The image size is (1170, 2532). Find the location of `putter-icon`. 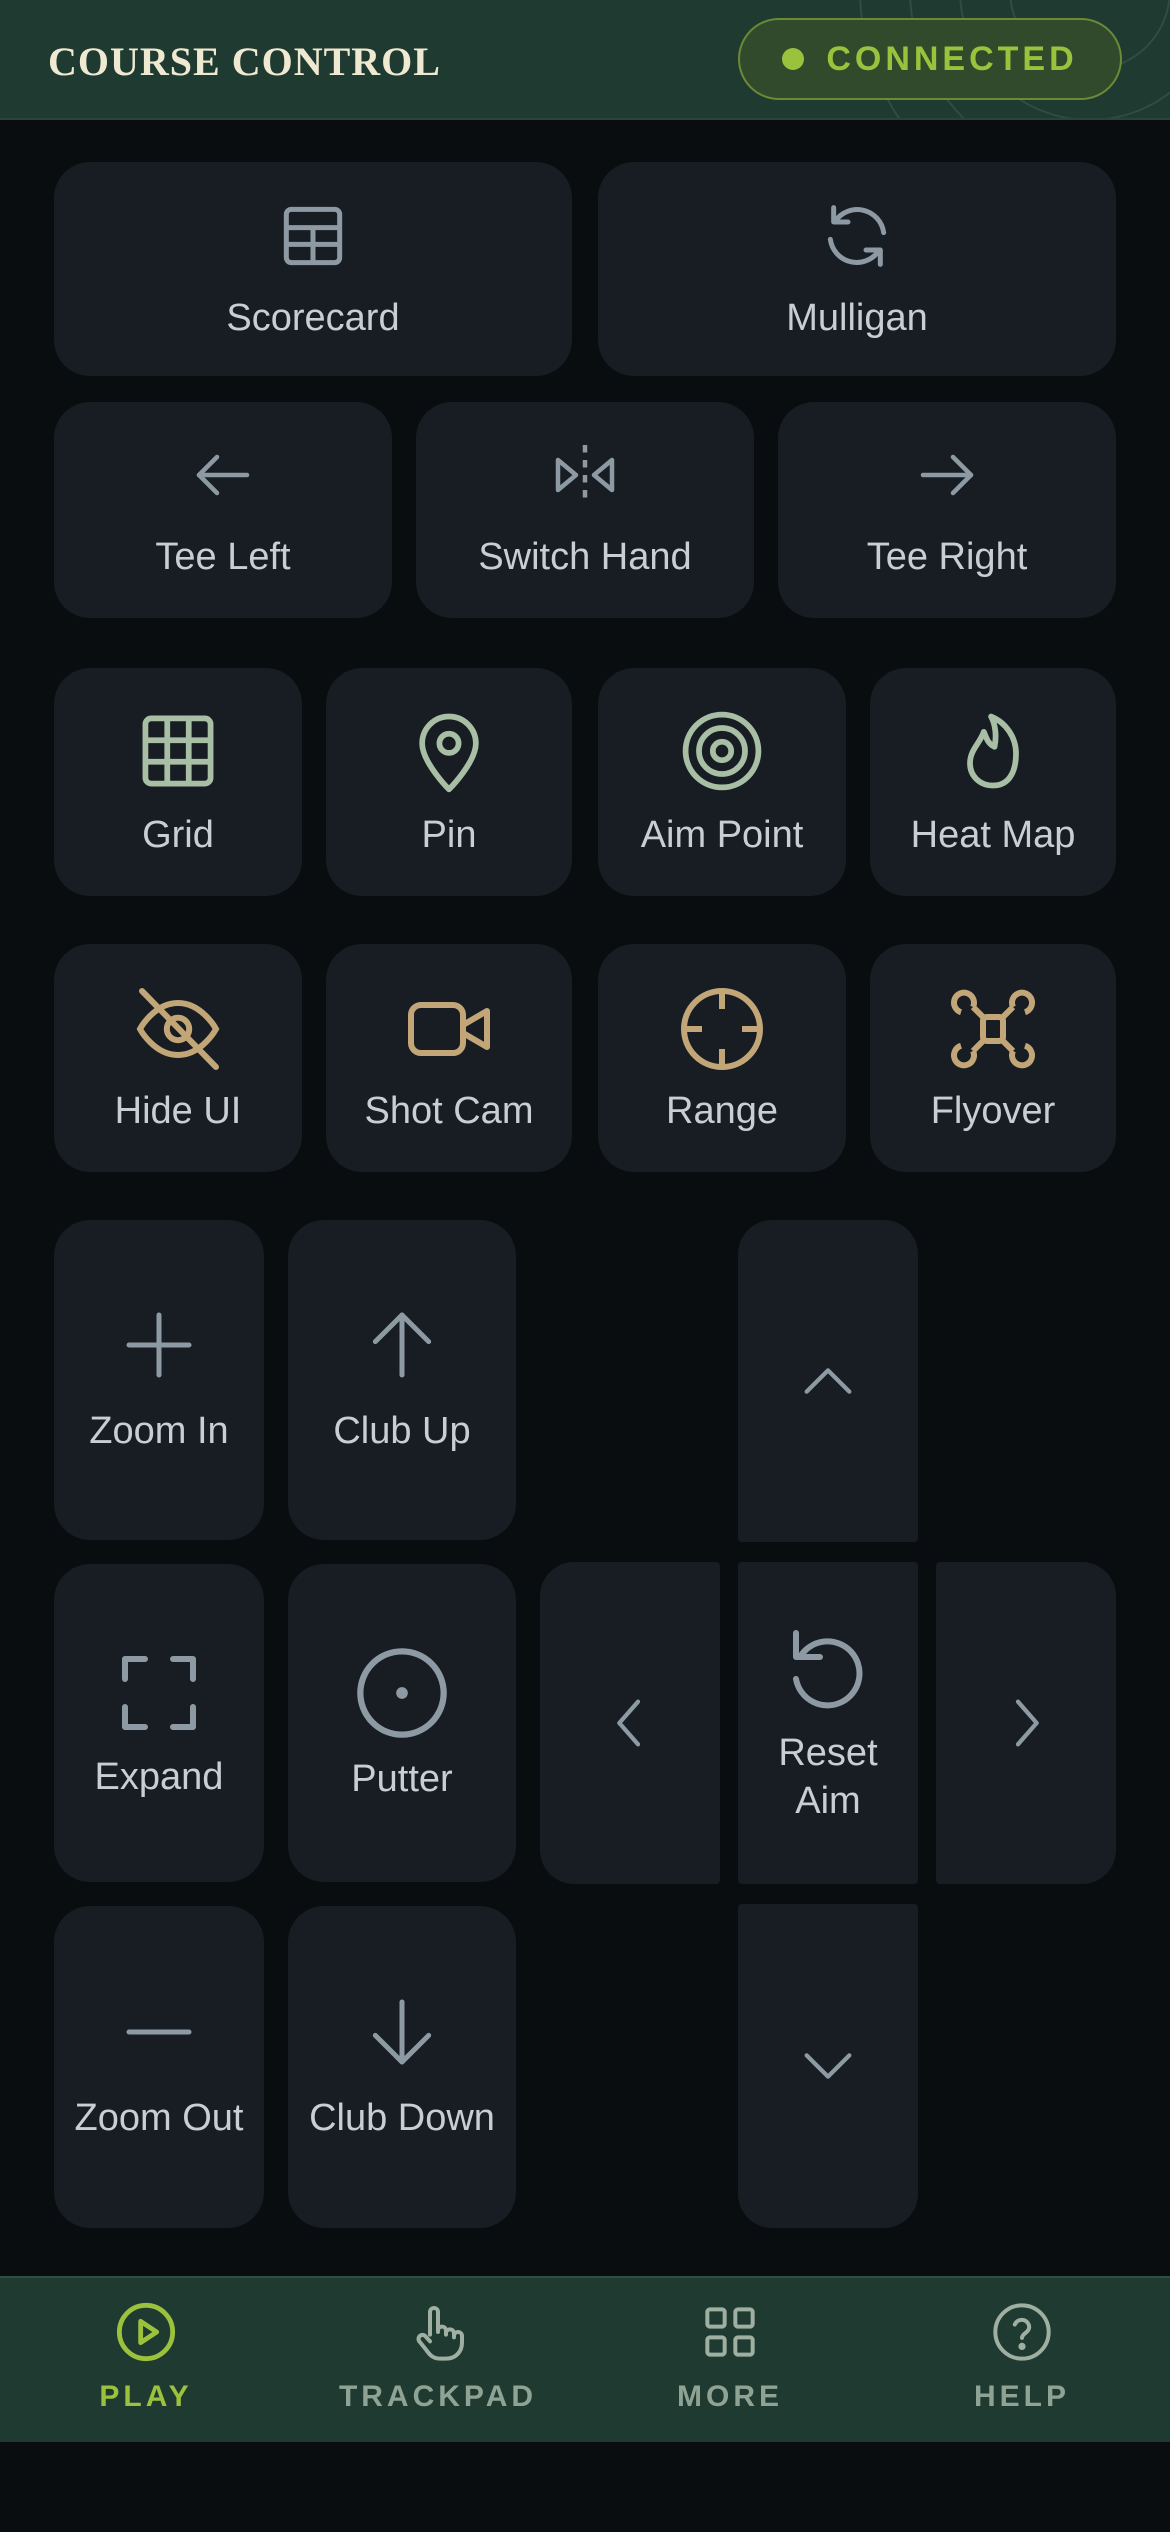

putter-icon is located at coordinates (402, 1693).